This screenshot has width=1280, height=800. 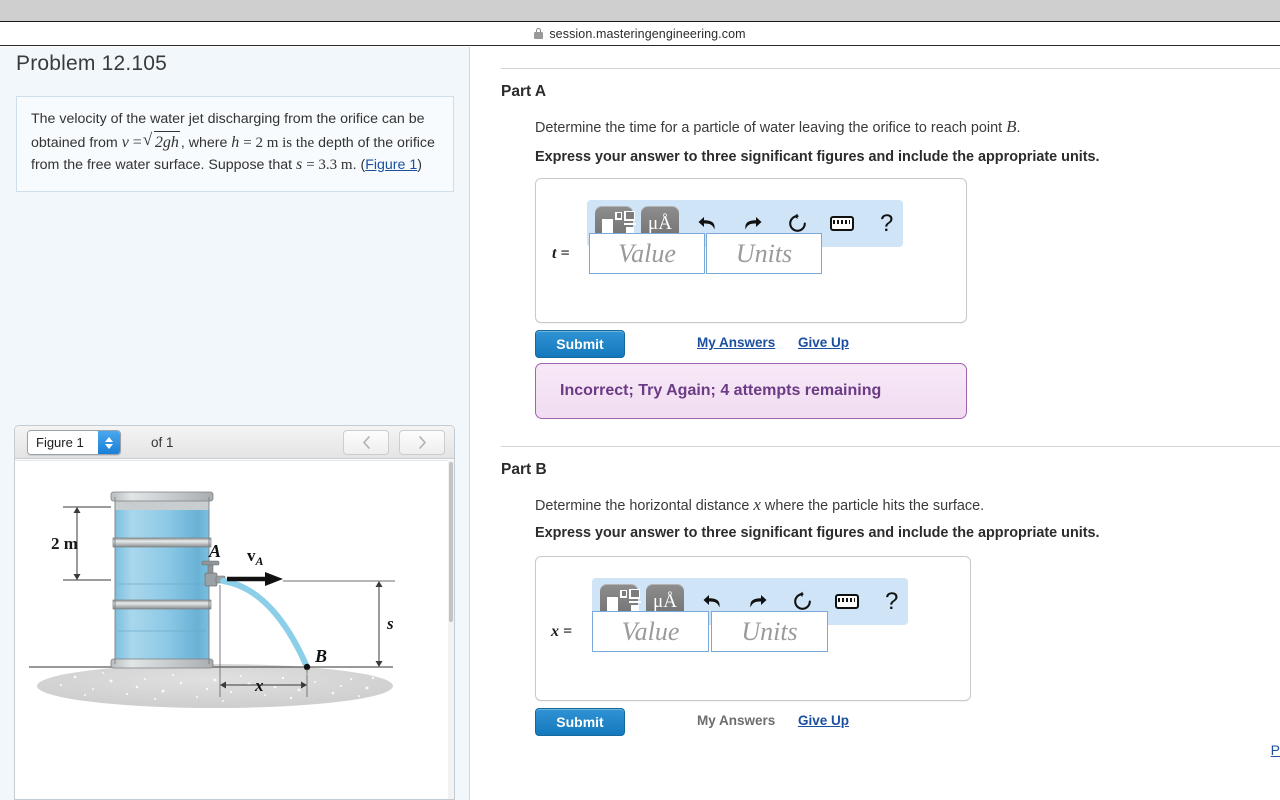 I want to click on part-b-units-input: Units, so click(x=769, y=631).